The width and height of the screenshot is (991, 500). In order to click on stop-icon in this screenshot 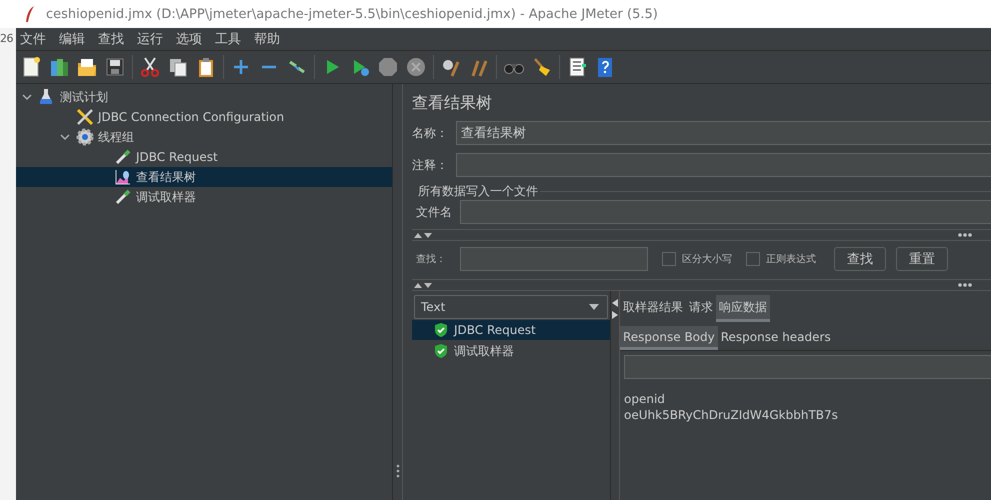, I will do `click(388, 67)`.